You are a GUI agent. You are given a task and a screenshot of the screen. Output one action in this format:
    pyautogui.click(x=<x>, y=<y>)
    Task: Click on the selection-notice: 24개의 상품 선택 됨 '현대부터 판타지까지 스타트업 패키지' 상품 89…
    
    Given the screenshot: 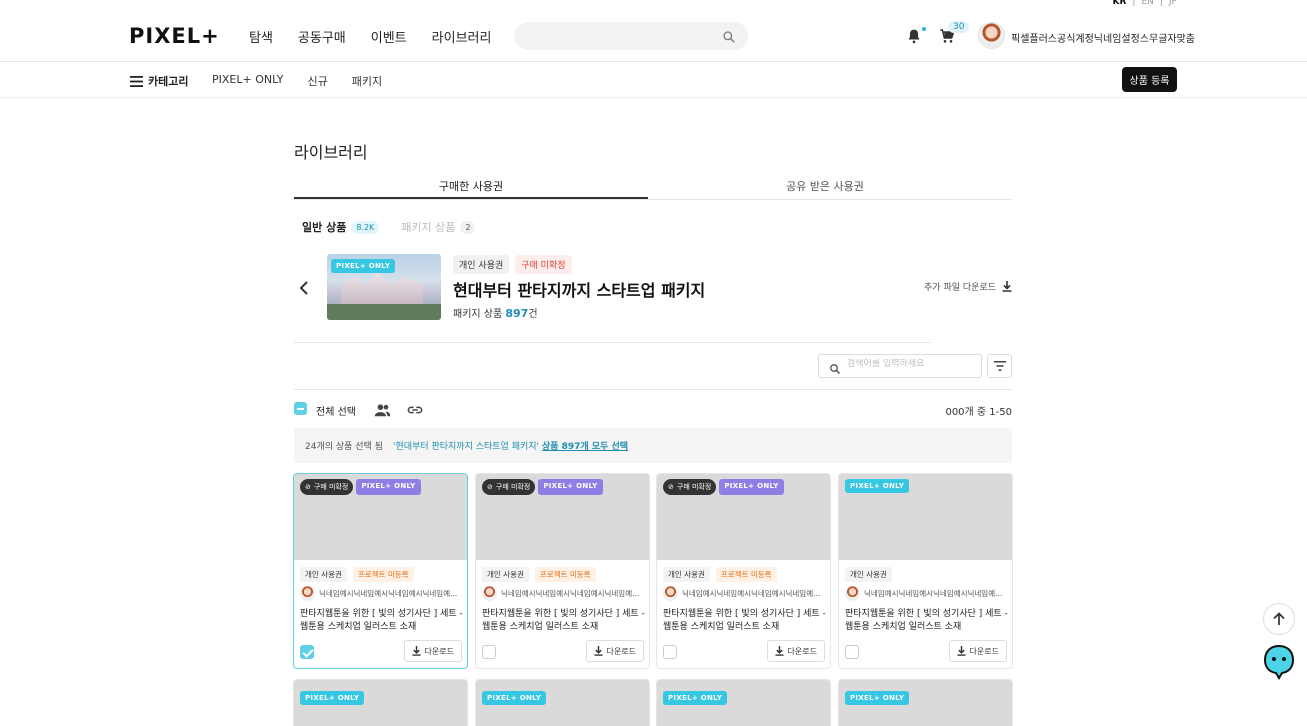 What is the action you would take?
    pyautogui.click(x=653, y=445)
    